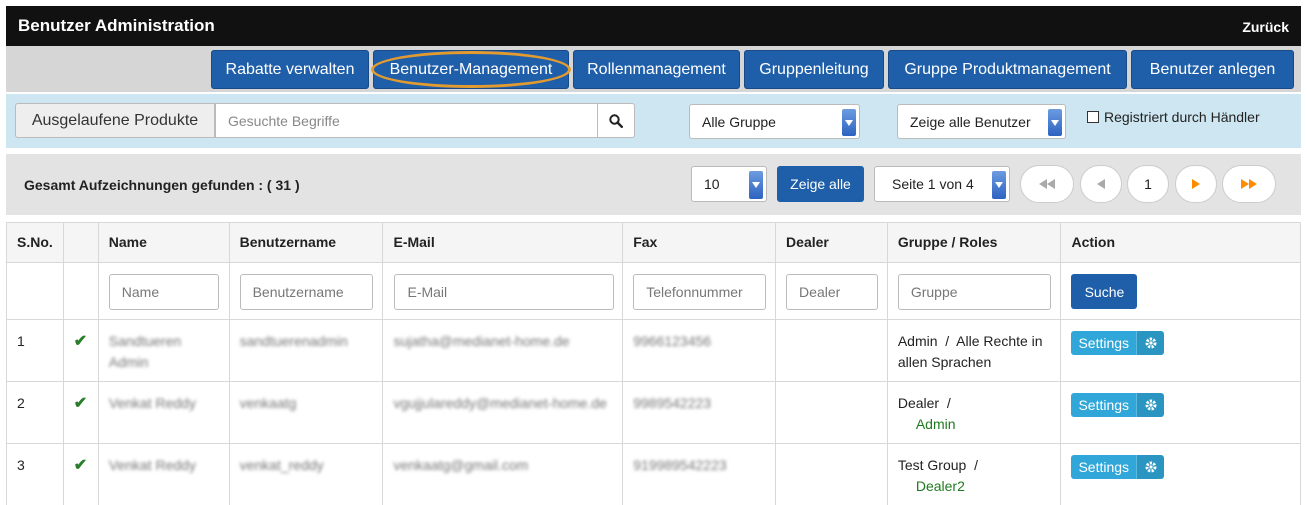  What do you see at coordinates (933, 184) in the screenshot?
I see `page-select-value: Seite 1 von 4` at bounding box center [933, 184].